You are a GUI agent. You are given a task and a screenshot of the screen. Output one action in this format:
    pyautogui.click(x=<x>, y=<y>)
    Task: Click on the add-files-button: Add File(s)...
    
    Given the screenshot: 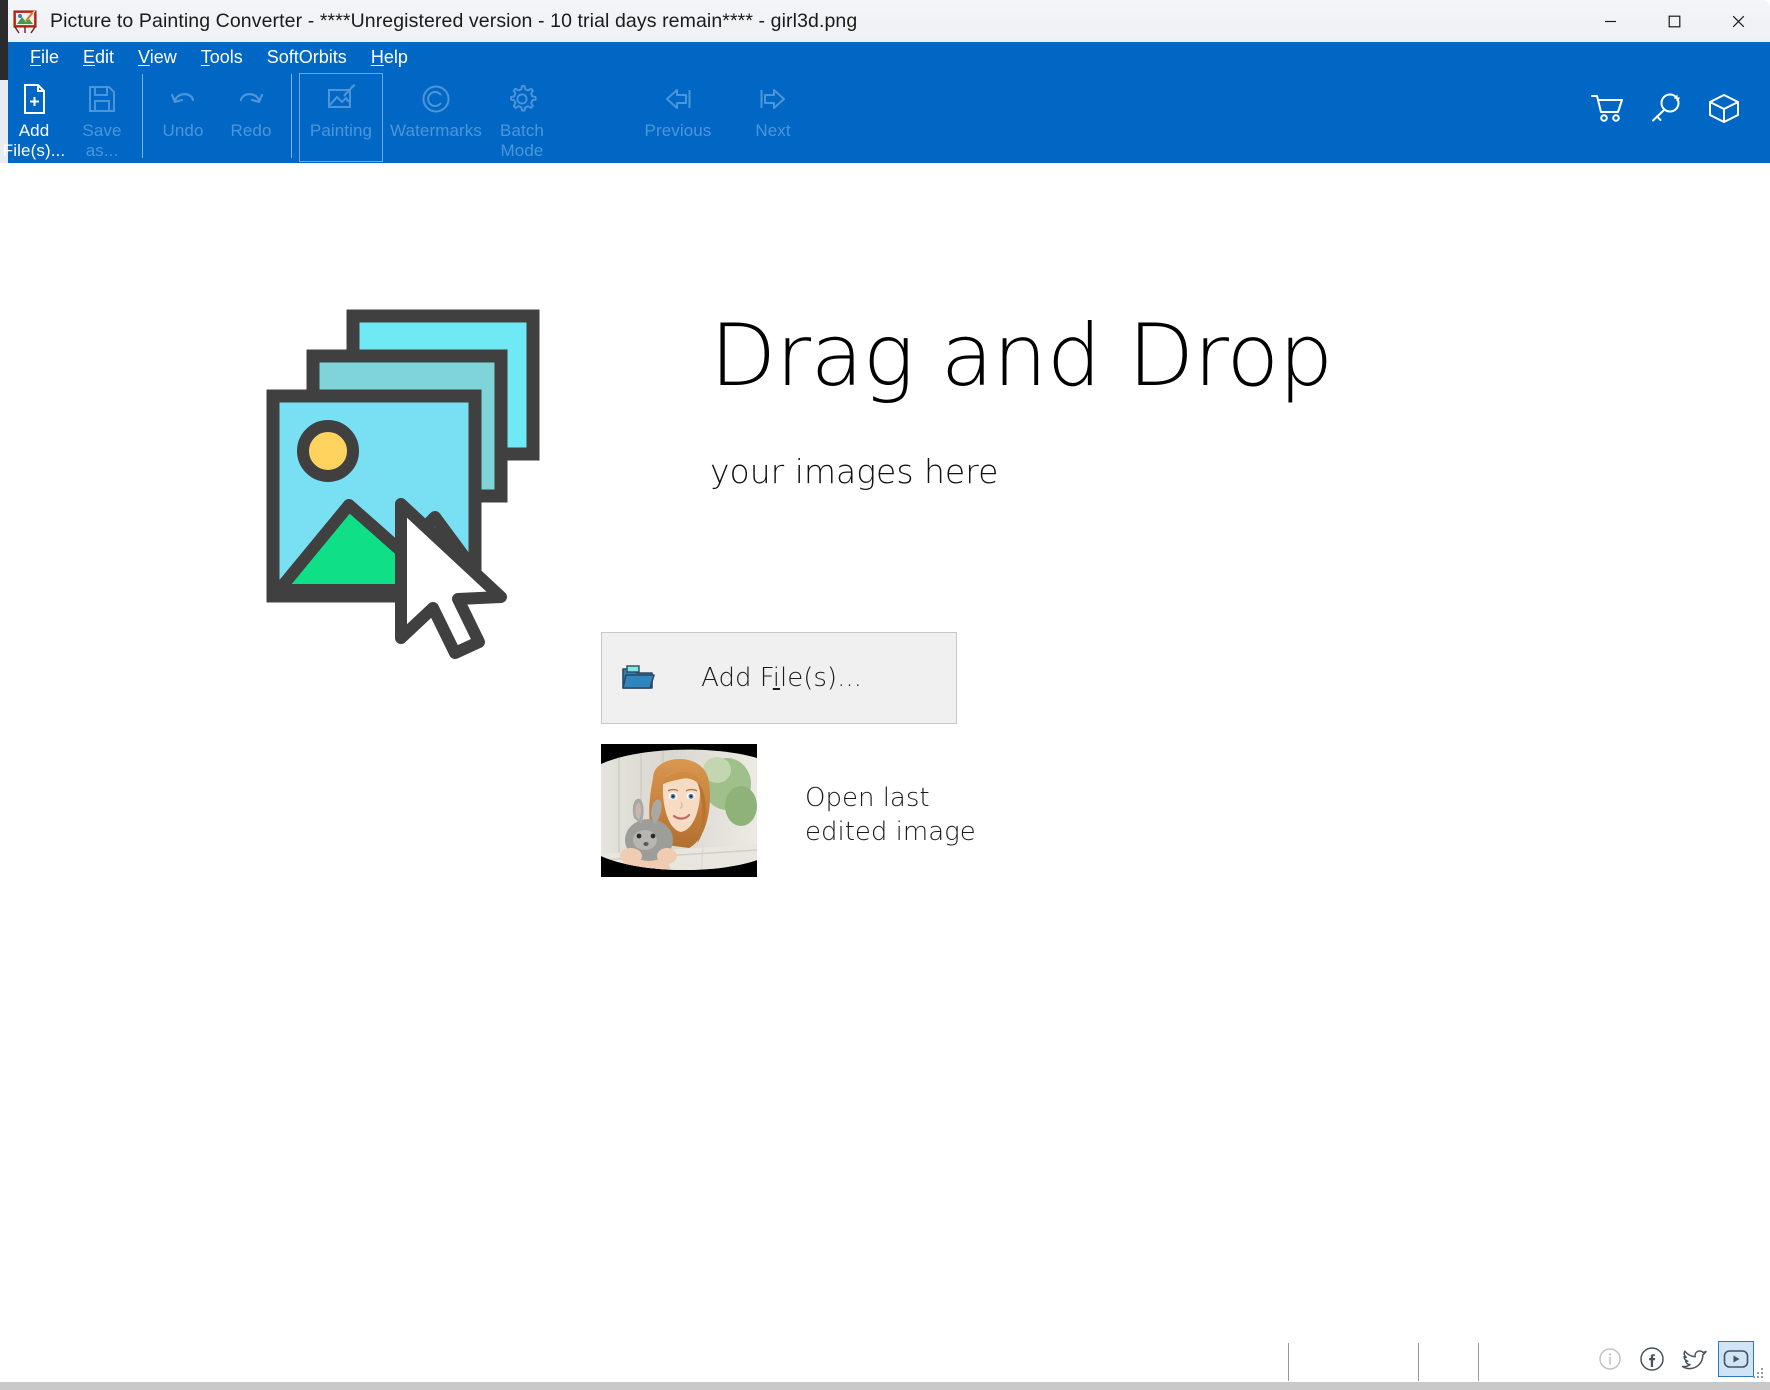 What is the action you would take?
    pyautogui.click(x=779, y=678)
    